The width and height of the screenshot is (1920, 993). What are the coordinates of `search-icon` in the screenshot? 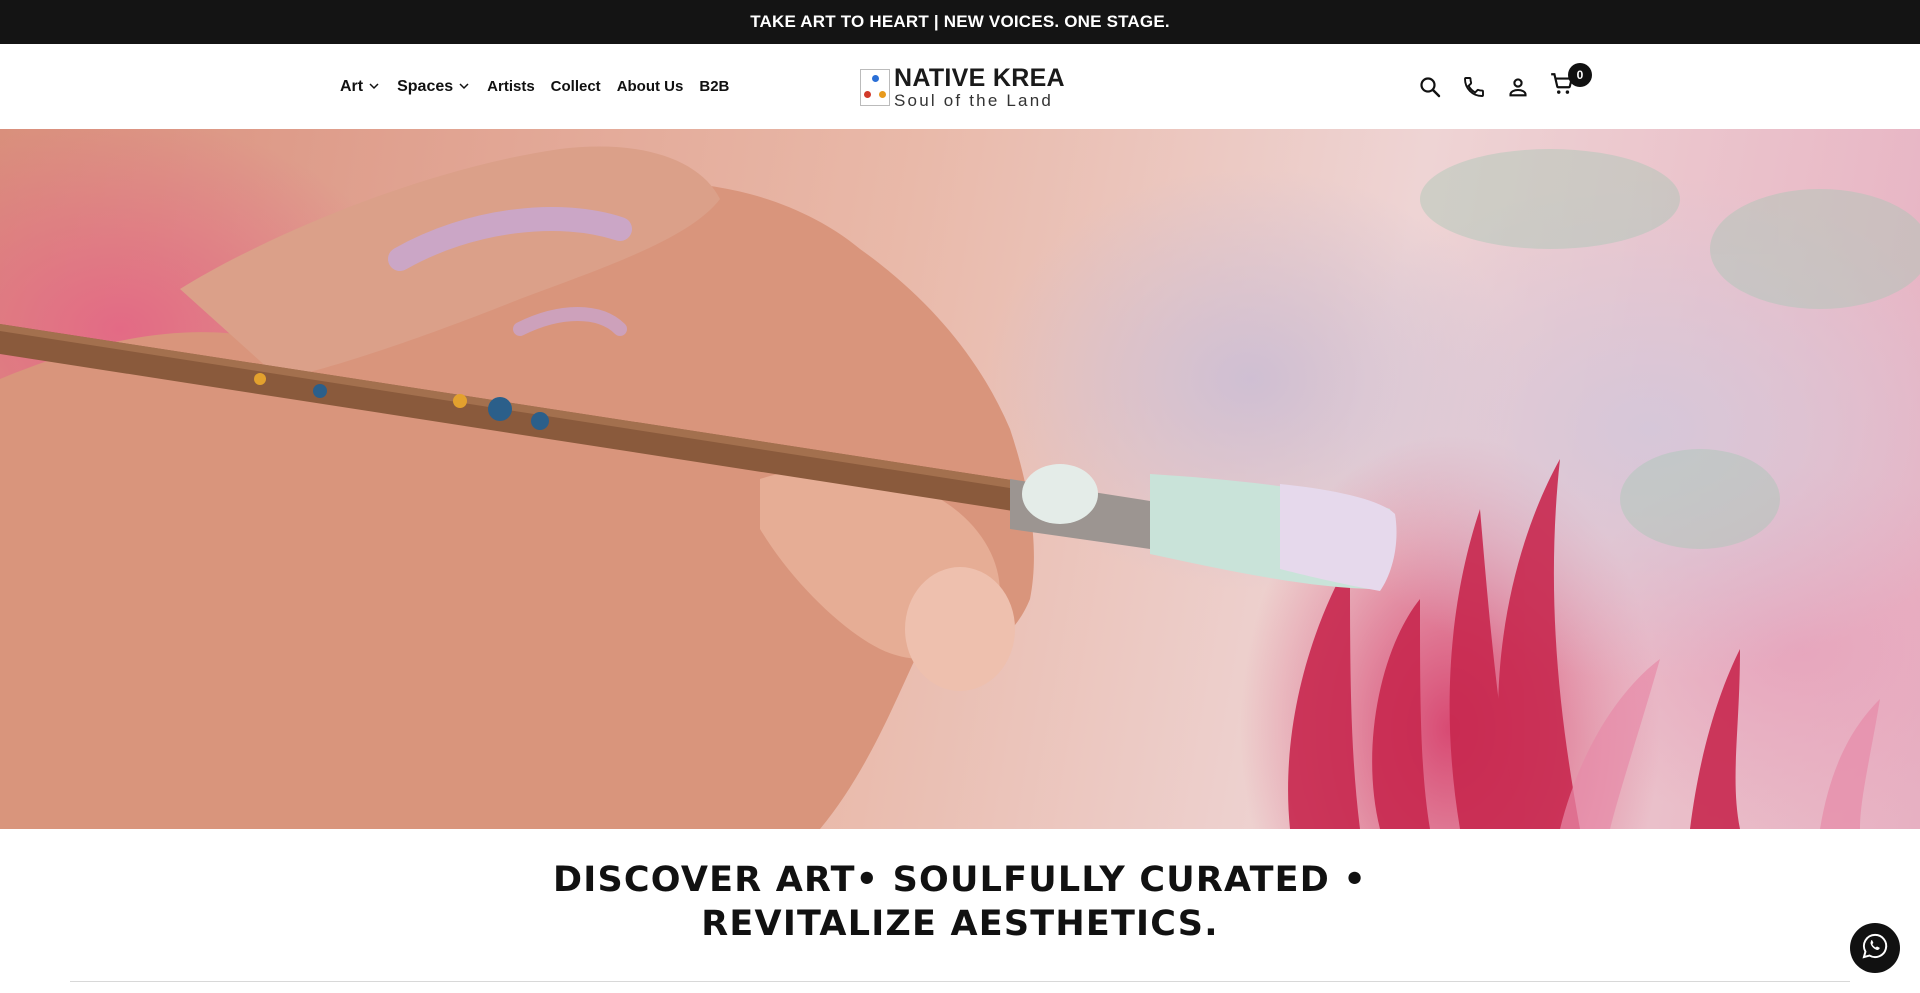 It's located at (1430, 87).